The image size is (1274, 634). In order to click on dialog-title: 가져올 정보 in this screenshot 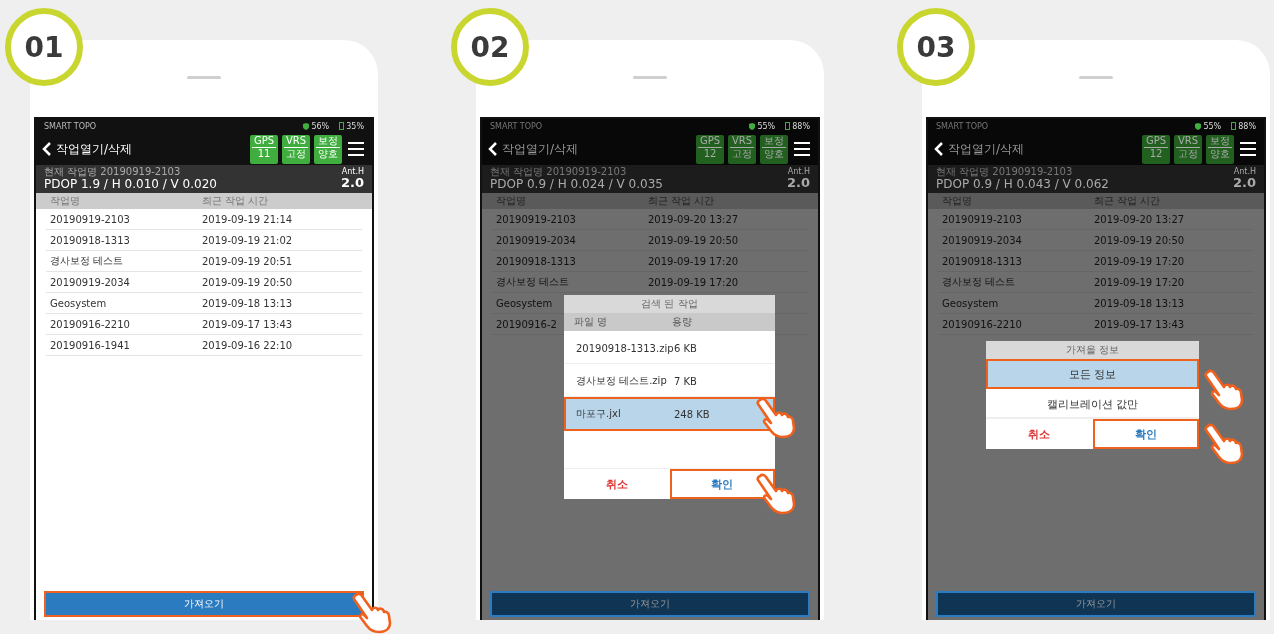, I will do `click(1092, 350)`.